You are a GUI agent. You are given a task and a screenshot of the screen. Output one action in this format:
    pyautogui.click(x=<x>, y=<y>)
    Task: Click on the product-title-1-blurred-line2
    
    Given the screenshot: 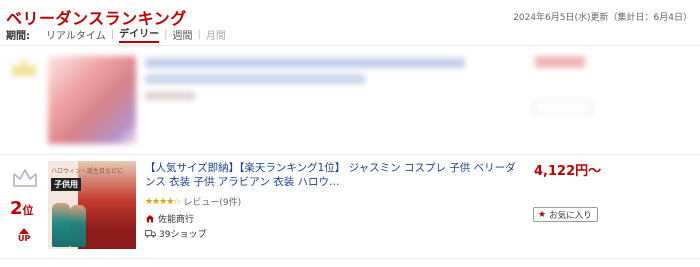 What is the action you would take?
    pyautogui.click(x=255, y=79)
    